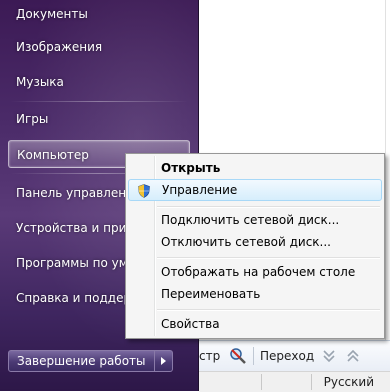 Image resolution: width=390 pixels, height=392 pixels. Describe the element at coordinates (99, 82) in the screenshot. I see `start-item-music: Музыка` at that location.